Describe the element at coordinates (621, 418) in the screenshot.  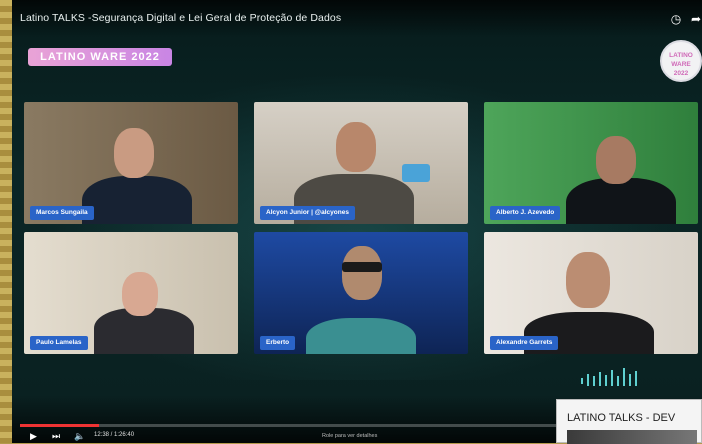
I see `popup-title: LATINO TALKS - DEV` at that location.